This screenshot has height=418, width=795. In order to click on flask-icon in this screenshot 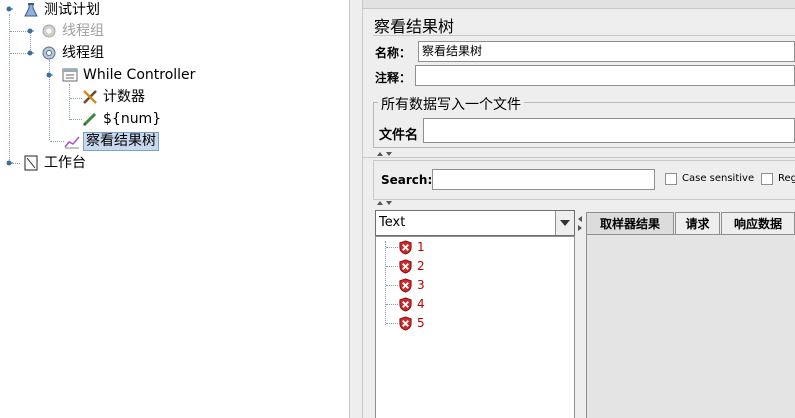, I will do `click(31, 10)`.